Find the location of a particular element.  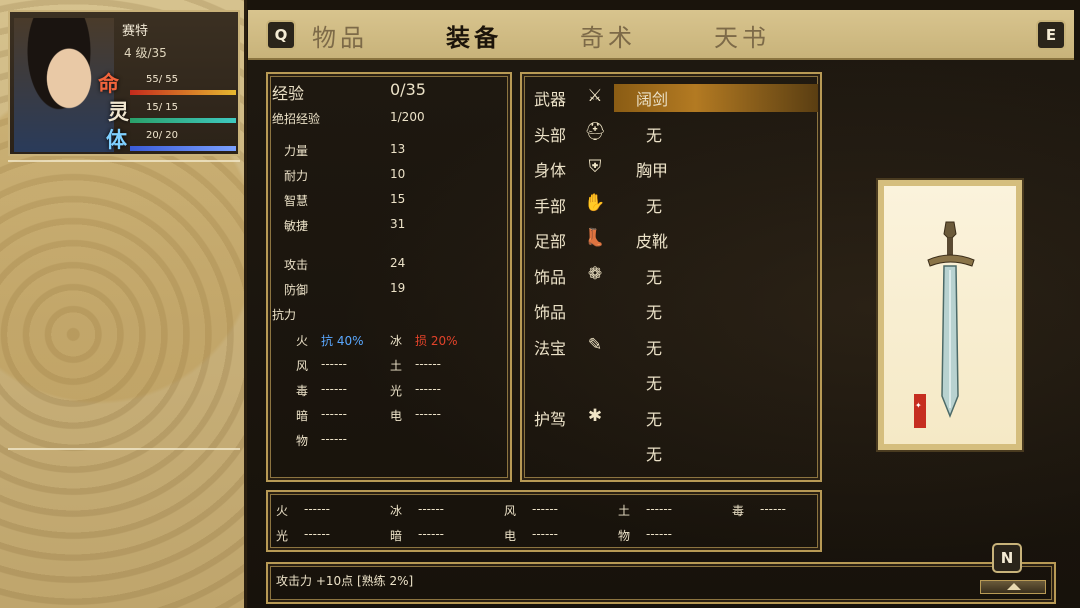

defense-value: 19 is located at coordinates (398, 288).